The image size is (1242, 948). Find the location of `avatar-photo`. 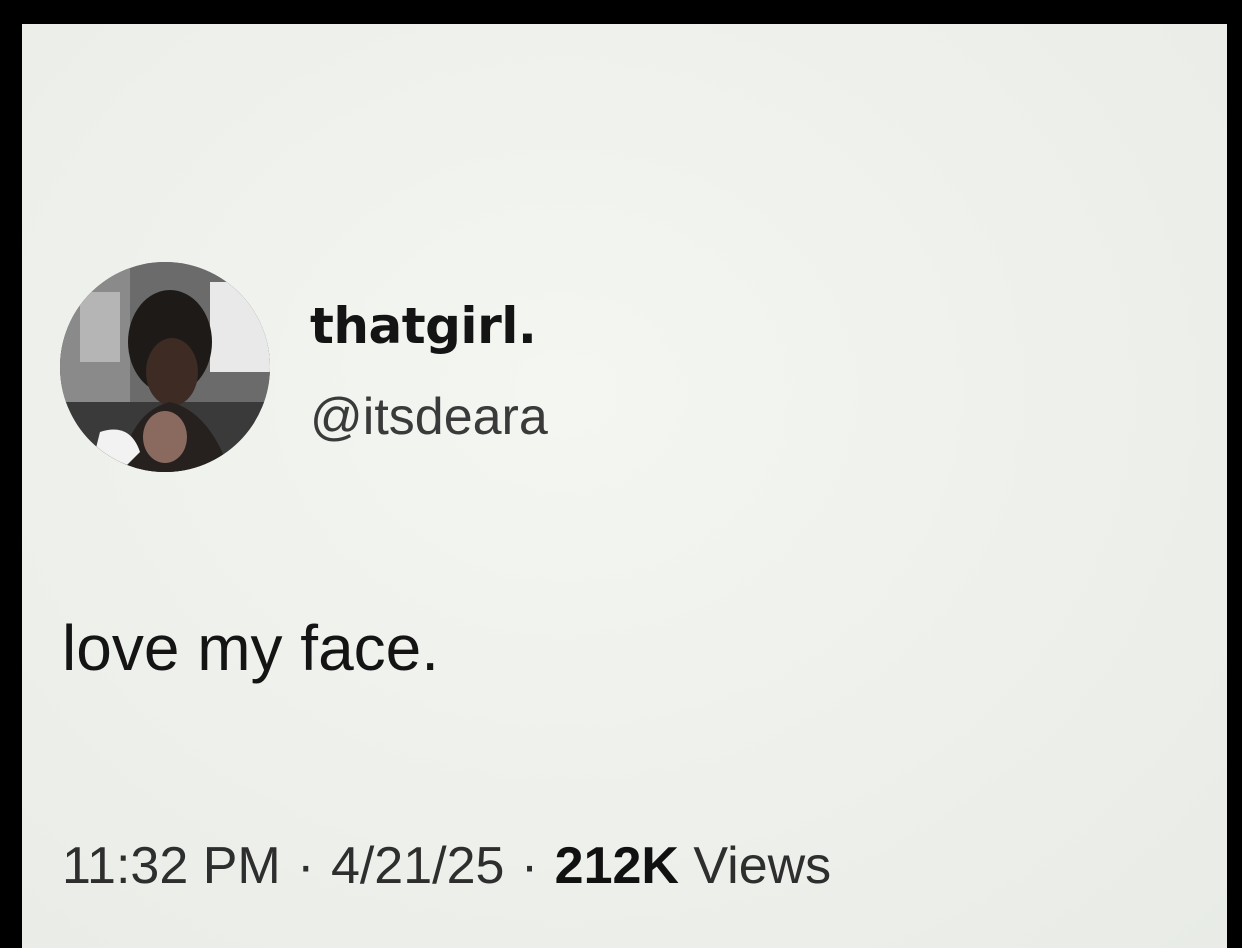

avatar-photo is located at coordinates (165, 367).